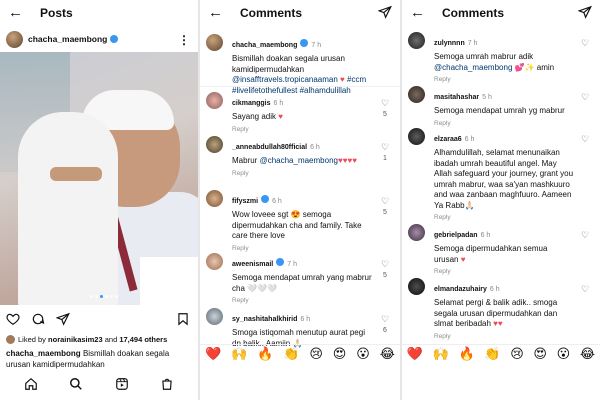 The width and height of the screenshot is (600, 400). Describe the element at coordinates (56, 13) in the screenshot. I see `page-title: Posts` at that location.